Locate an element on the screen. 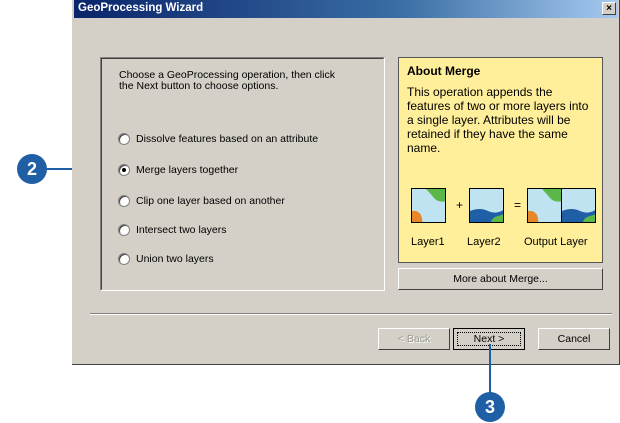 The width and height of the screenshot is (620, 423). option-merge: Merge layers together is located at coordinates (178, 170).